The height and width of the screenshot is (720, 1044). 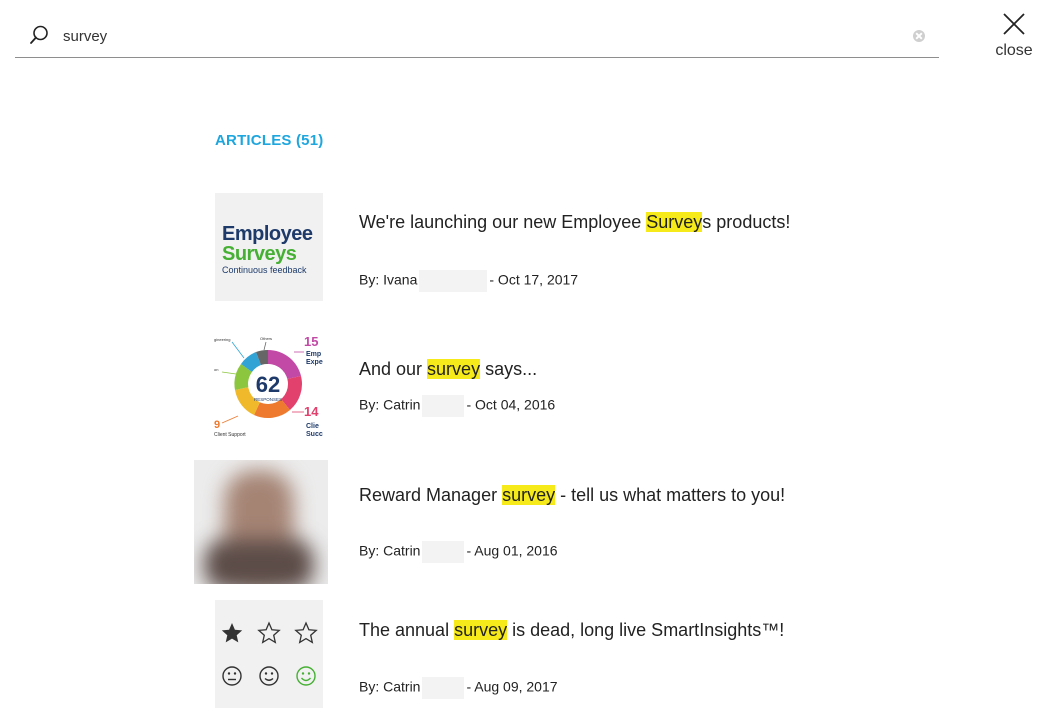 I want to click on article-date: - Aug 09, 2017, so click(x=512, y=686).